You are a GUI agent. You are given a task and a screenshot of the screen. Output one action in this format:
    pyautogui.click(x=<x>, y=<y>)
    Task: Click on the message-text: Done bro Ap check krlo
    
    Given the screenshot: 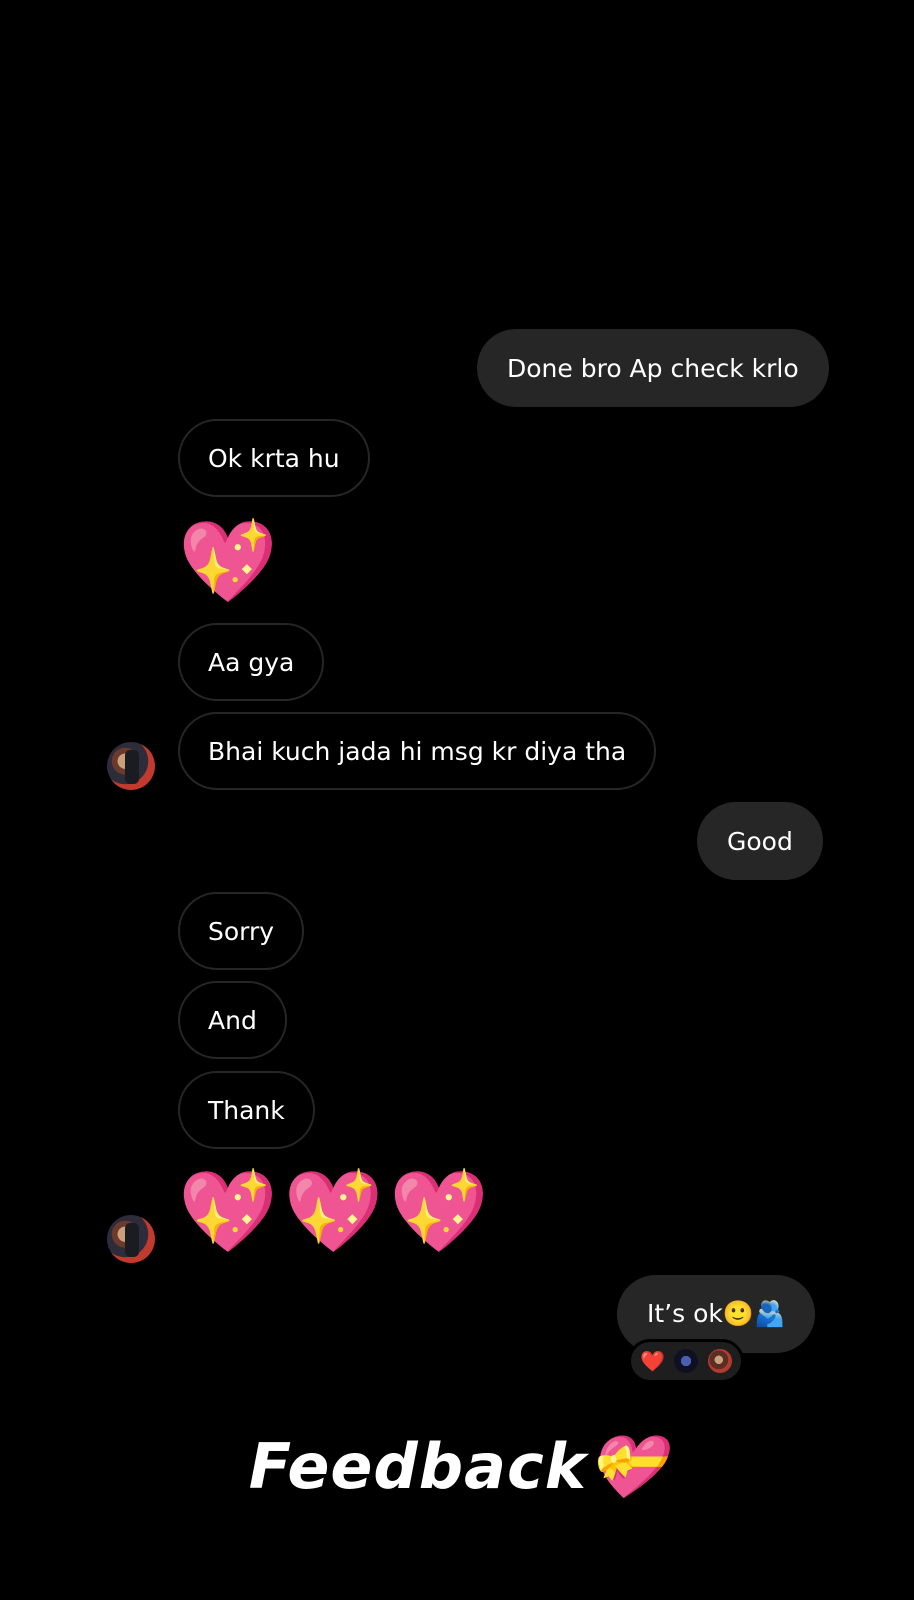 What is the action you would take?
    pyautogui.click(x=653, y=368)
    